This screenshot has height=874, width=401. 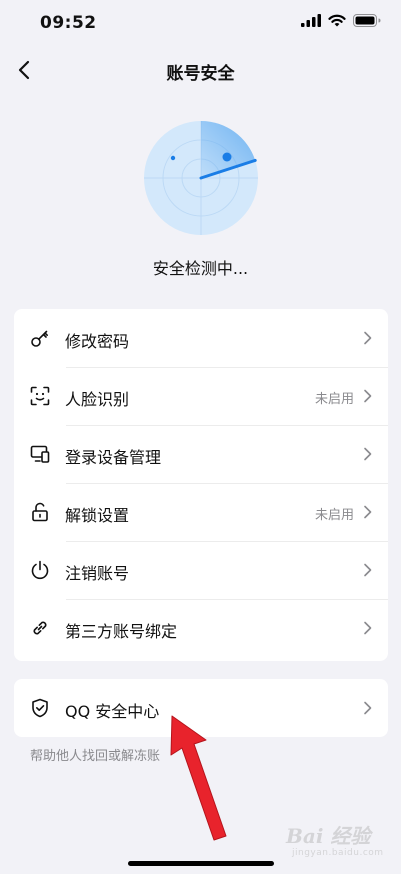 I want to click on status-icons, so click(x=341, y=20).